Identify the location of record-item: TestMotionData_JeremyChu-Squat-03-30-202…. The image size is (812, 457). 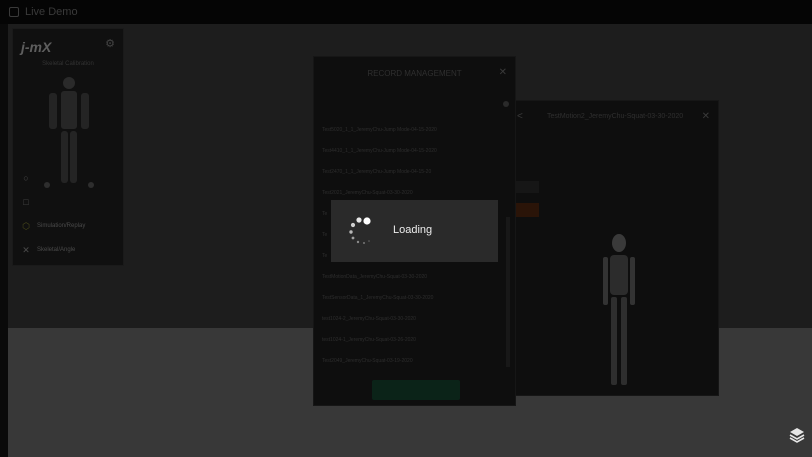
(374, 277).